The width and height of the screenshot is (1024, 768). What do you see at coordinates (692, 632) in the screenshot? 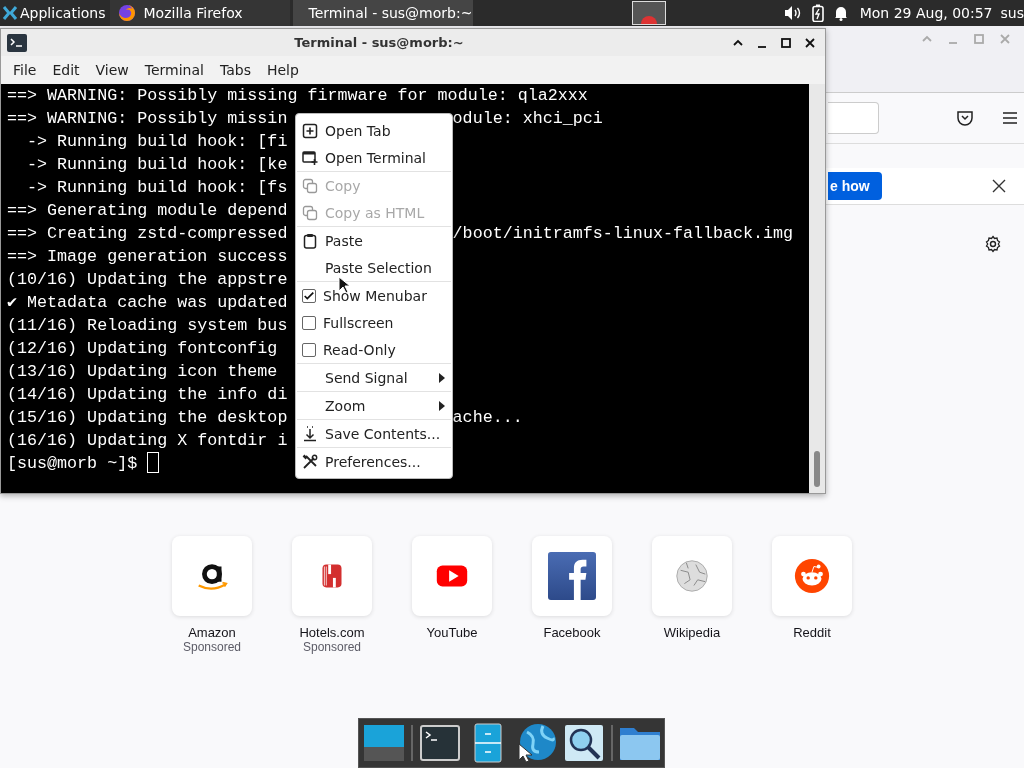
I see `shortcut-name: Wikipedia` at bounding box center [692, 632].